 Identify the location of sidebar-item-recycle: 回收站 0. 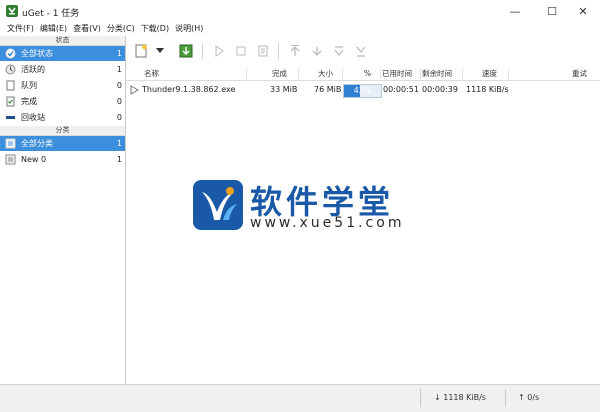
(62, 117).